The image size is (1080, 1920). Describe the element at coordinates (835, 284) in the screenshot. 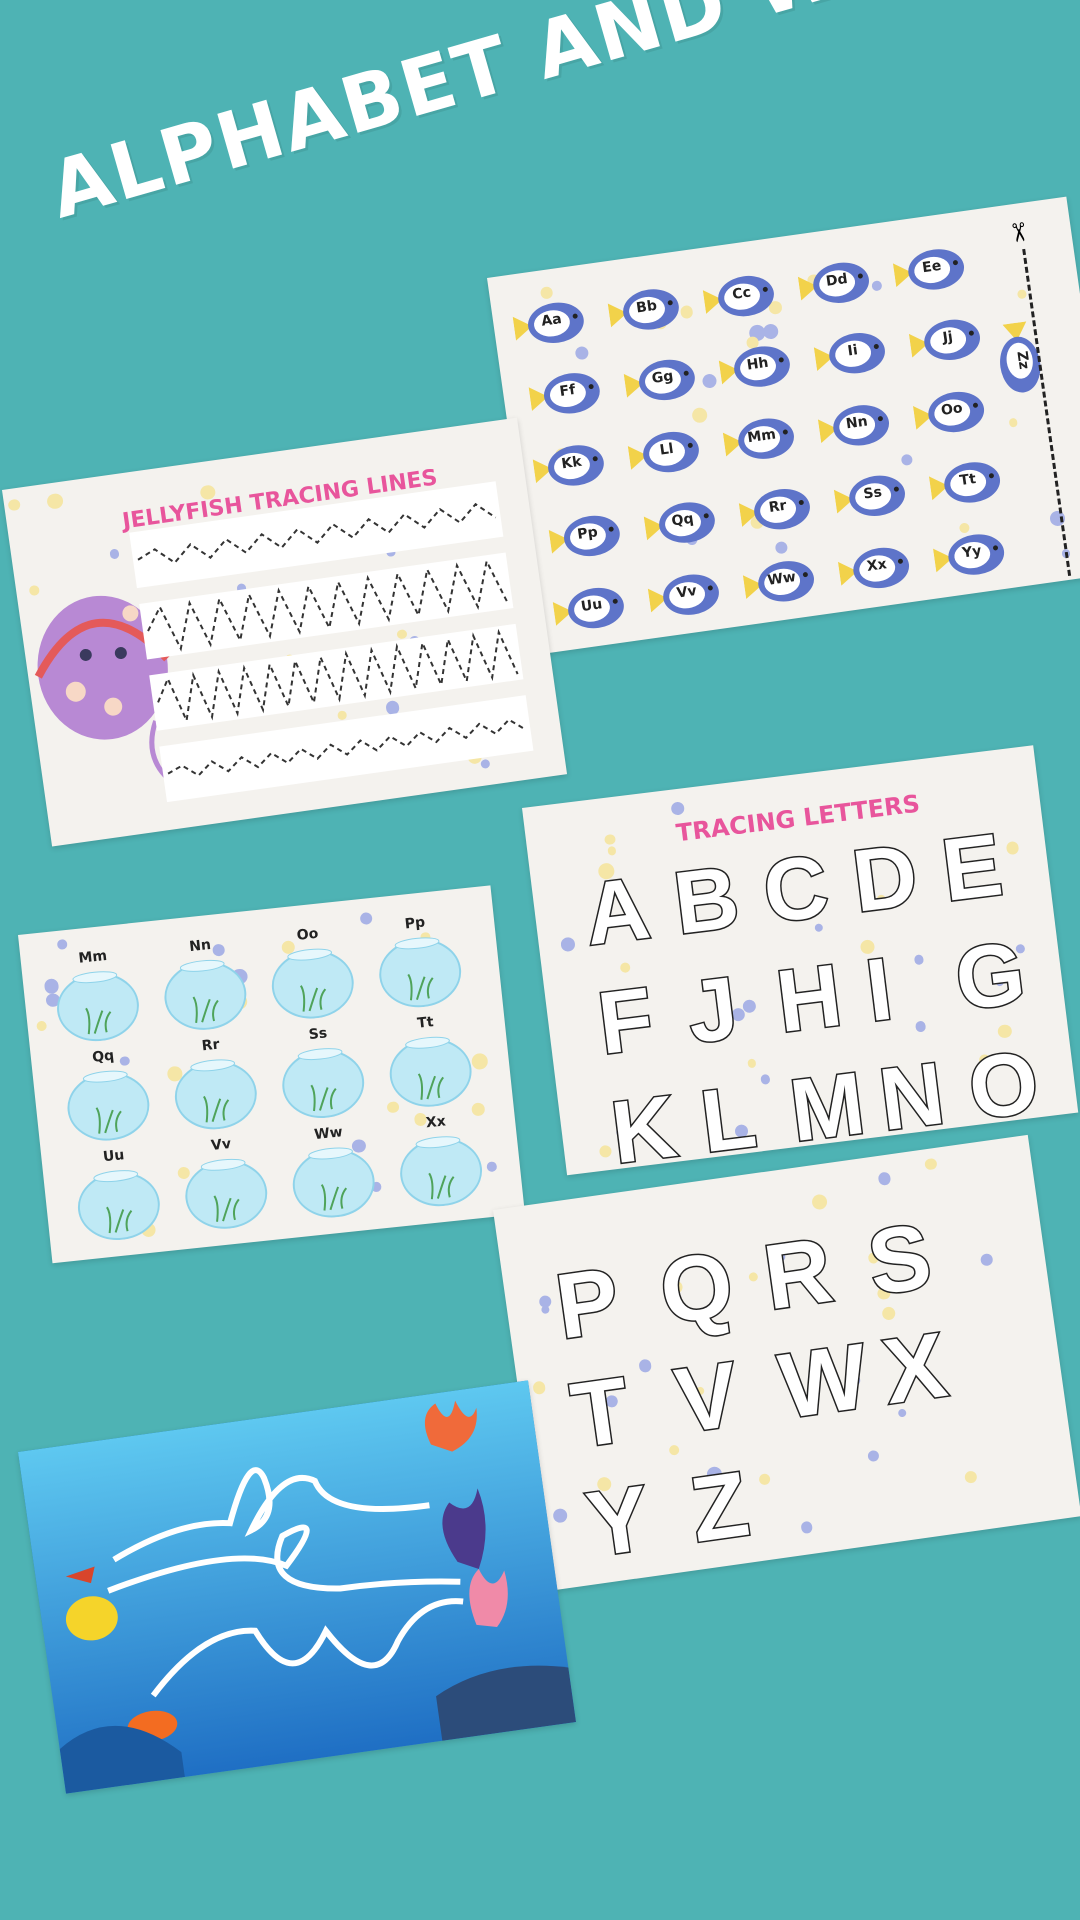

I see `fish-letter-card: Dd` at that location.